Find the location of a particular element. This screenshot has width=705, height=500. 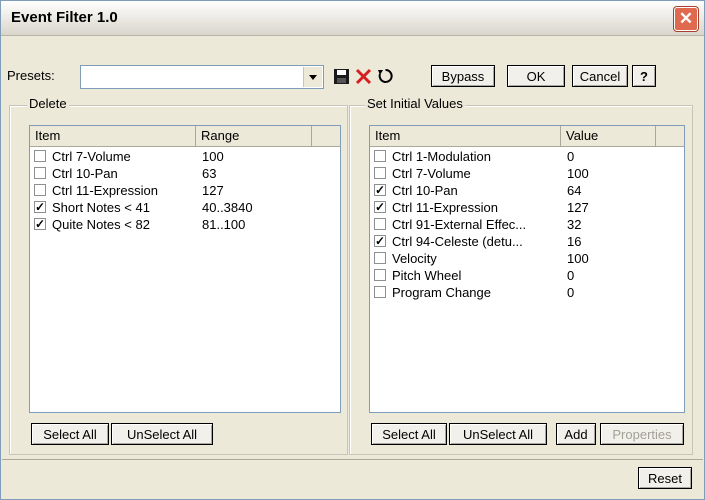

list-item: ✓ Ctrl 94-Celeste (detu... 16 is located at coordinates (527, 241).